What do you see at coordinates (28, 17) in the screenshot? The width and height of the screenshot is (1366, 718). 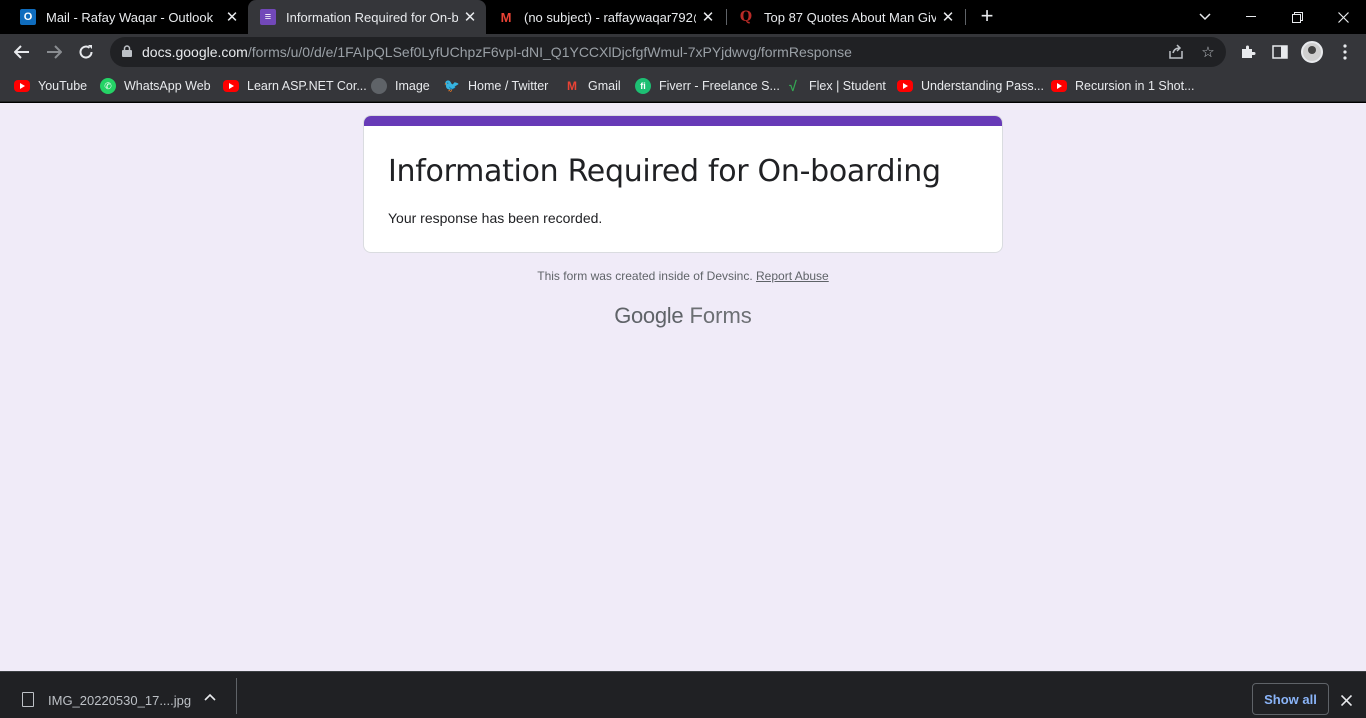 I see `outlook-icon: O` at bounding box center [28, 17].